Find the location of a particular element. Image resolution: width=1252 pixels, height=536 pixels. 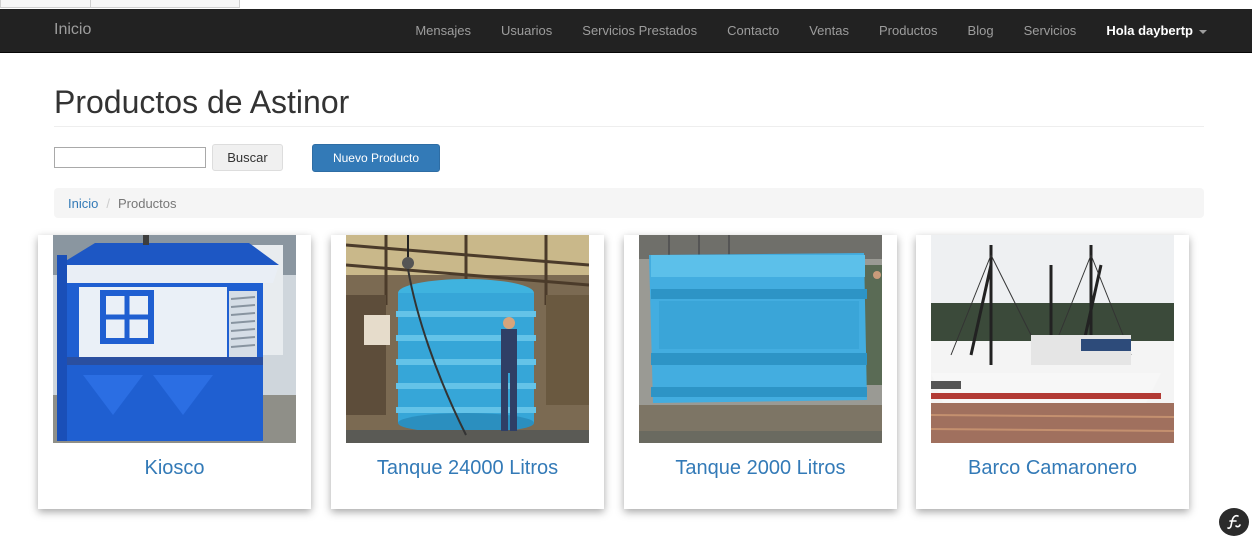

product-image-tanque-2000 is located at coordinates (760, 339).